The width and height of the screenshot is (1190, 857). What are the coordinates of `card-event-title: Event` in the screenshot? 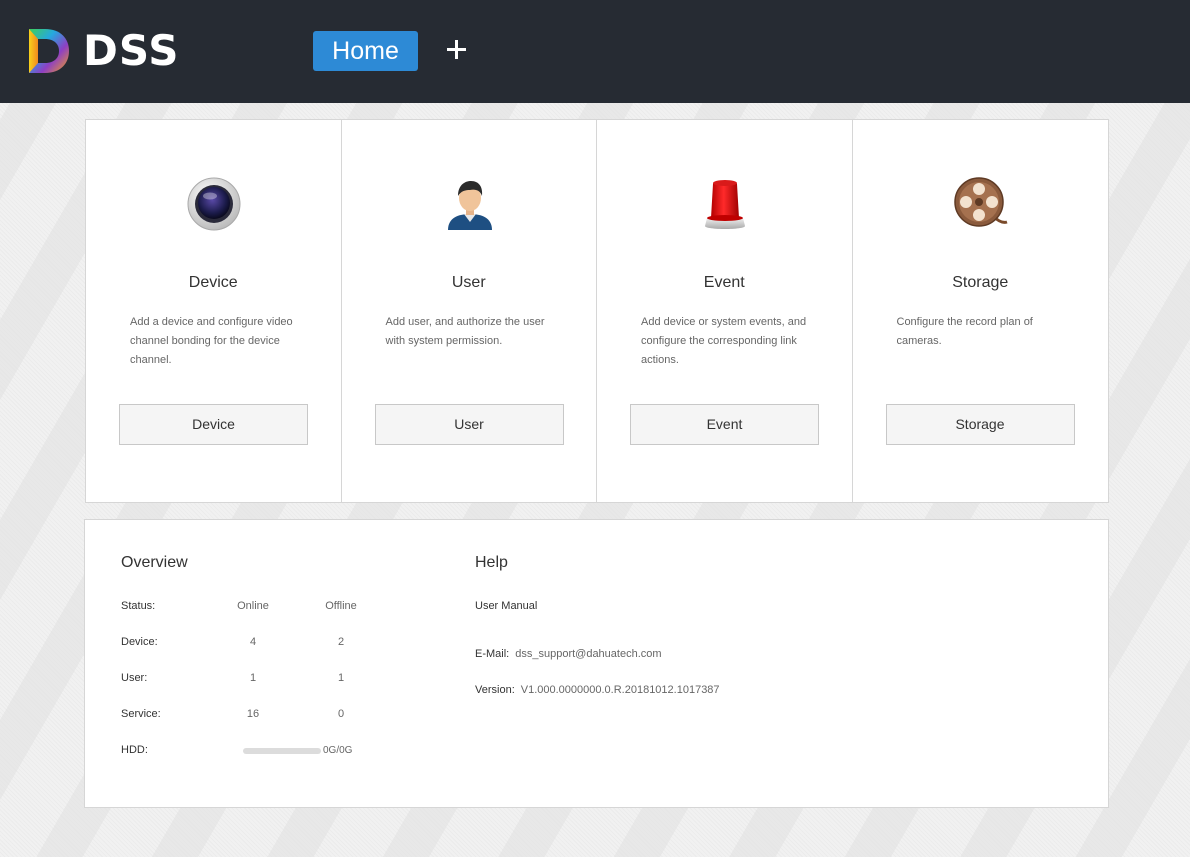 It's located at (724, 282).